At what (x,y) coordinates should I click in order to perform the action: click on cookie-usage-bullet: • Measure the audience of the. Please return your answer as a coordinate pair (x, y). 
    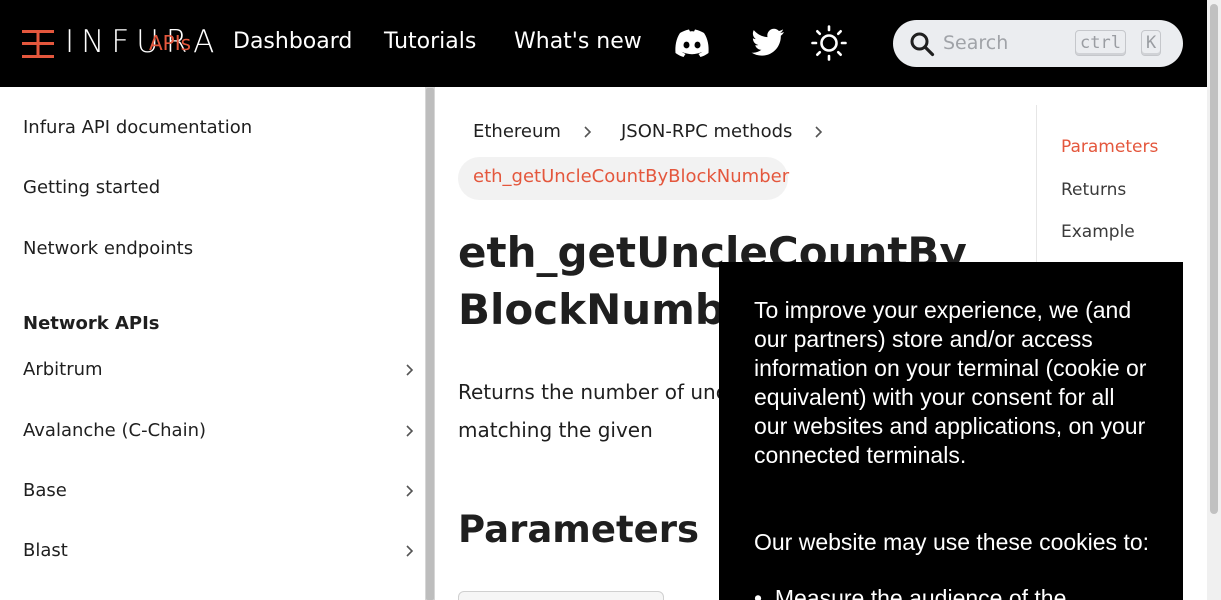
    Looking at the image, I should click on (954, 592).